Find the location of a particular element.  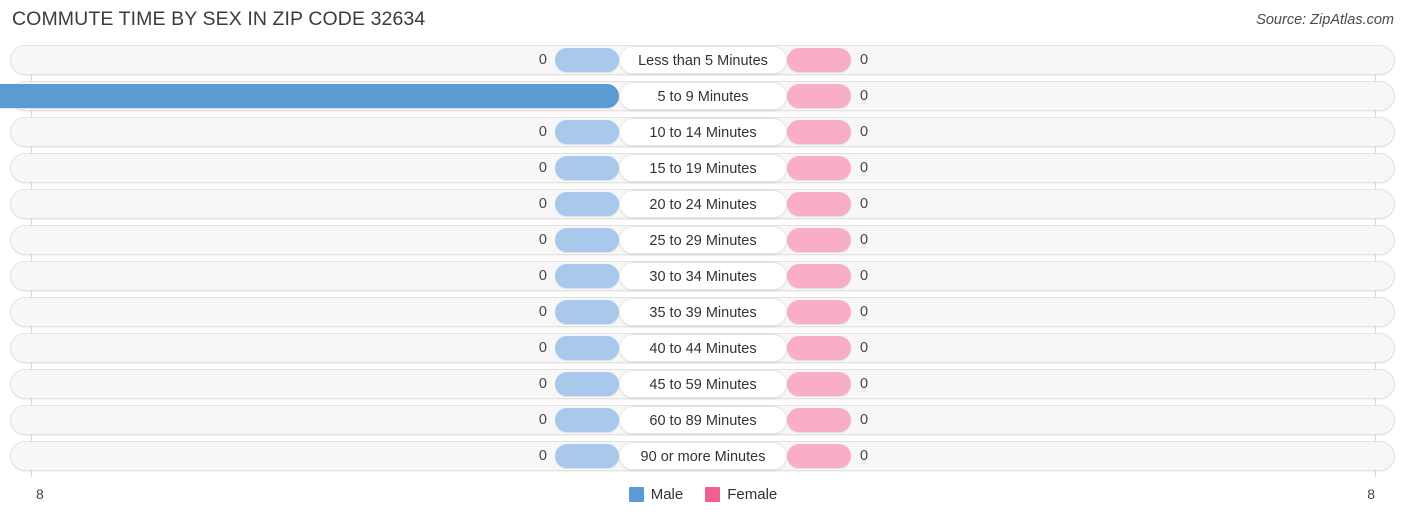

bar-row: 0 0 Less than 5 Minutes is located at coordinates (703, 60).